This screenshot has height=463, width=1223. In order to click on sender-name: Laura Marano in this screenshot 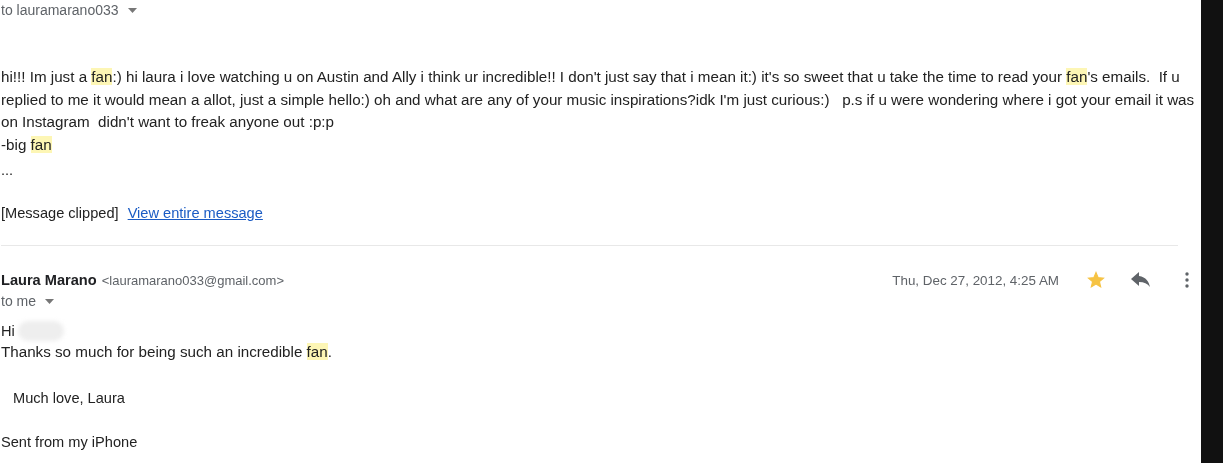, I will do `click(49, 280)`.